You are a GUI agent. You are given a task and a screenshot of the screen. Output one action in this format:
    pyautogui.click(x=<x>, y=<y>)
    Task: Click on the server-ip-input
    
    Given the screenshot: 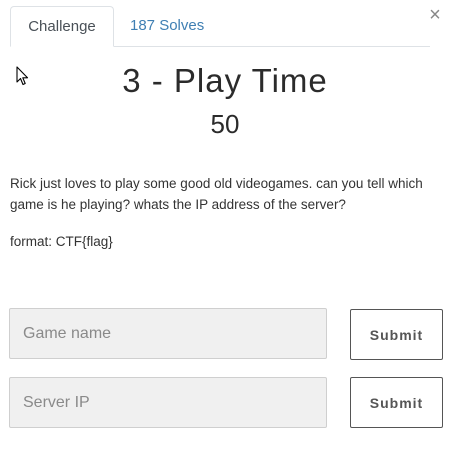 What is the action you would take?
    pyautogui.click(x=168, y=402)
    